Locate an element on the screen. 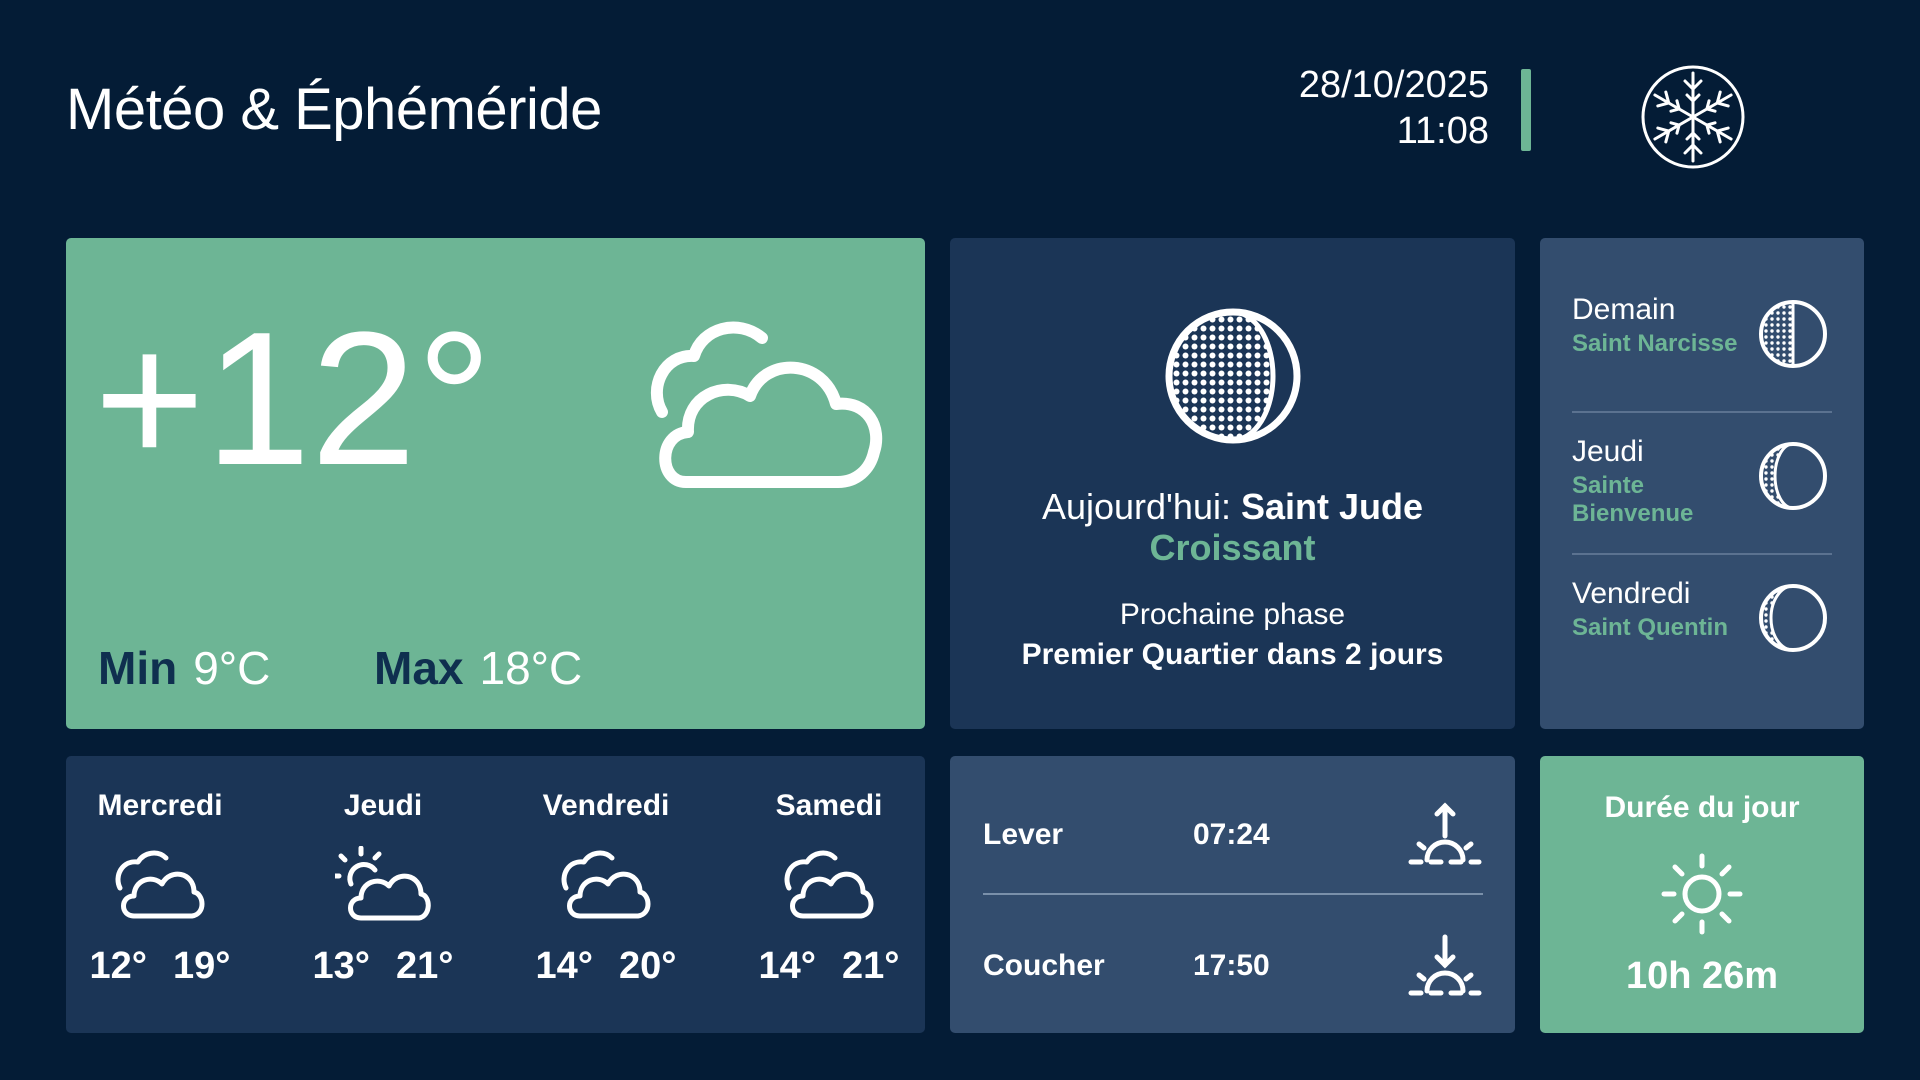 Image resolution: width=1920 pixels, height=1080 pixels. sunset-label: Coucher is located at coordinates (1044, 965).